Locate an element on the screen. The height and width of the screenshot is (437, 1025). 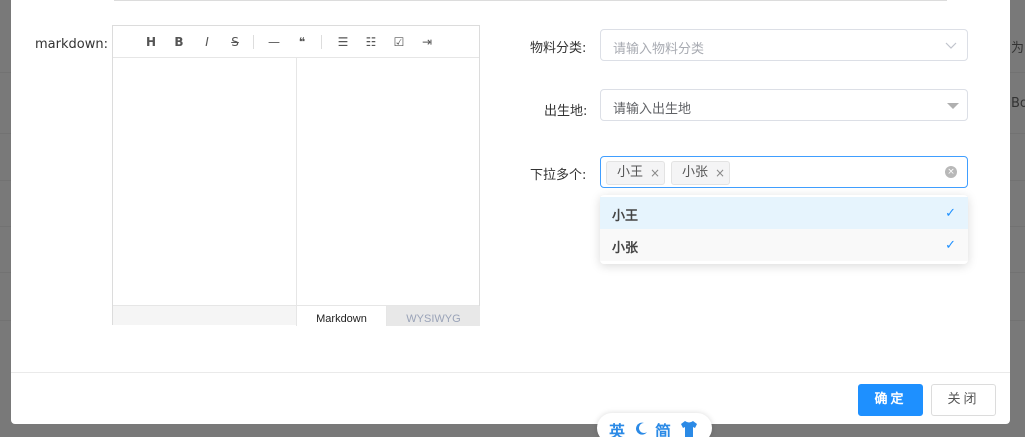
tab-markdown: Markdown is located at coordinates (341, 316).